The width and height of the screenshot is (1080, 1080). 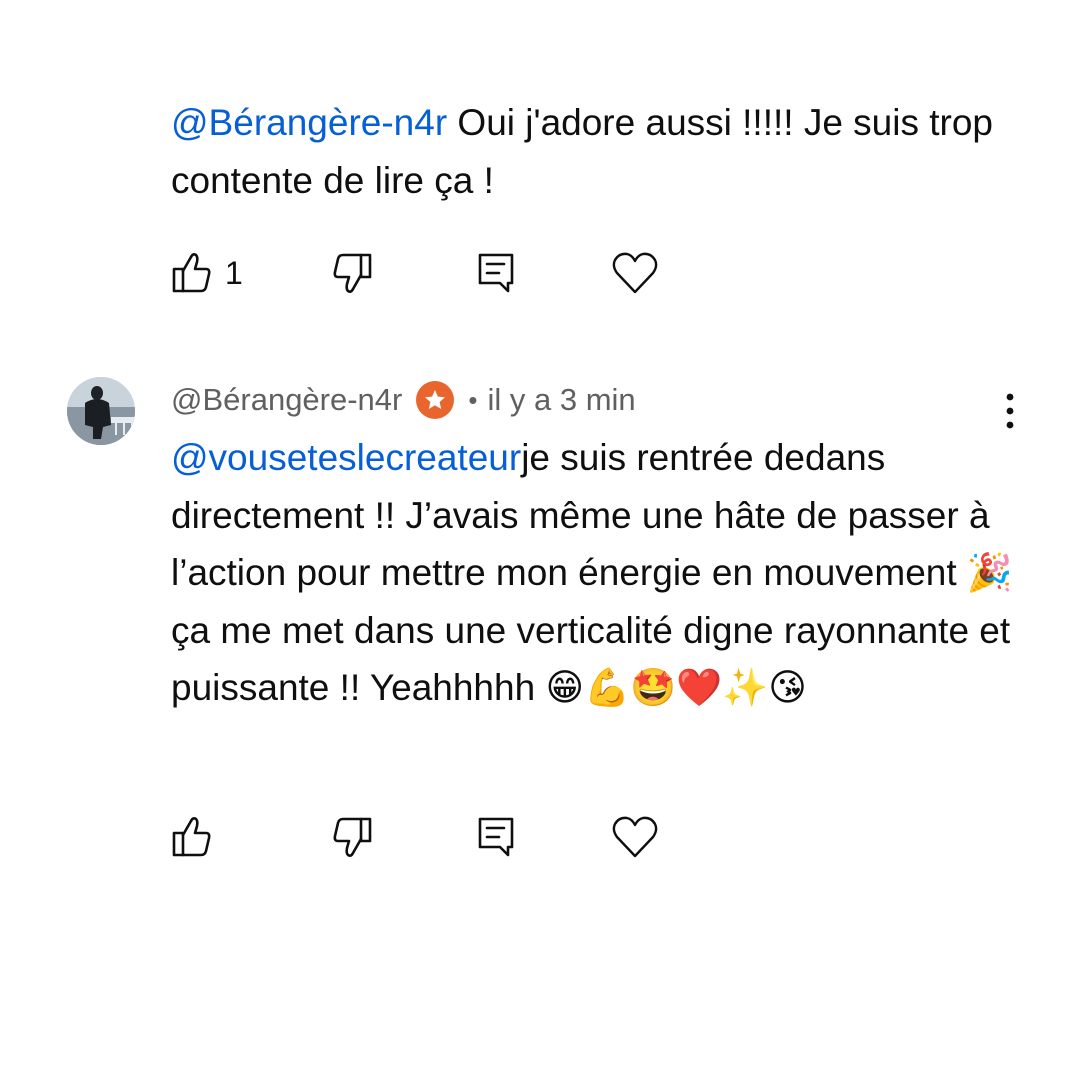 What do you see at coordinates (286, 400) in the screenshot?
I see `author-handle: @Bérangère-n4r` at bounding box center [286, 400].